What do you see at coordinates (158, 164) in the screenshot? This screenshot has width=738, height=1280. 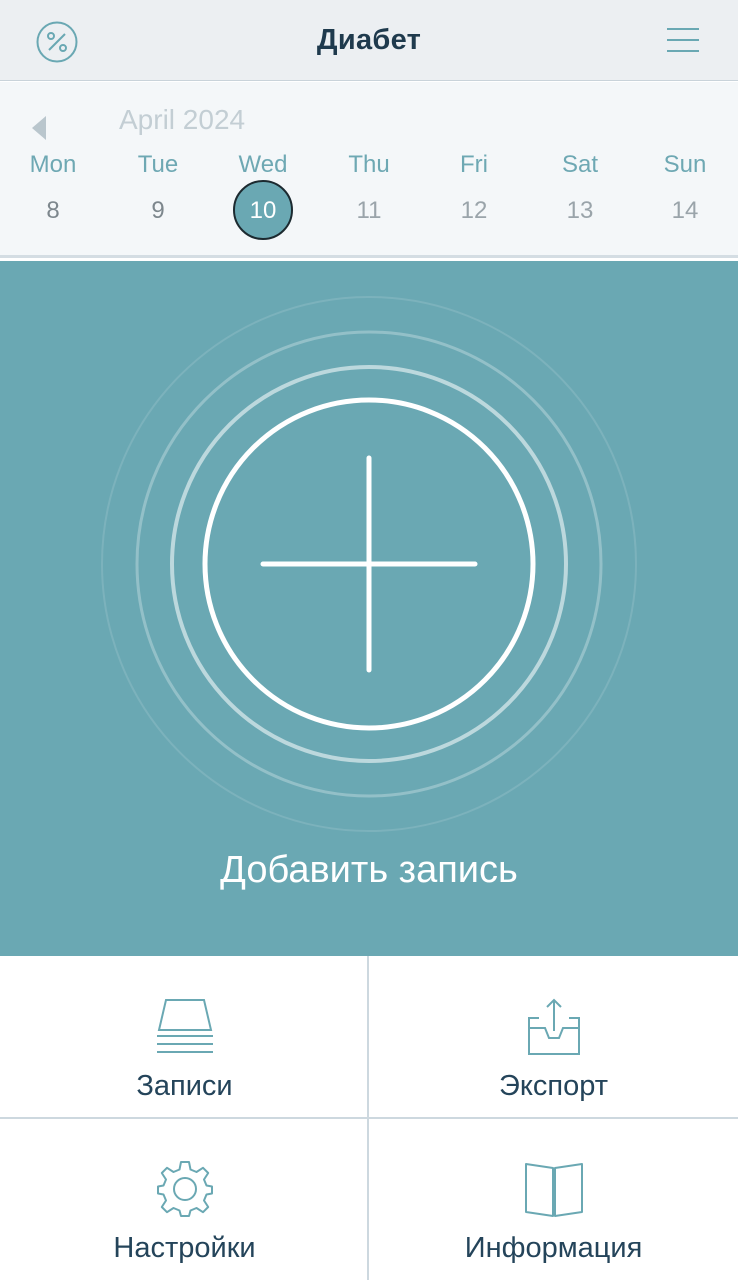 I see `day-of-week: Tue` at bounding box center [158, 164].